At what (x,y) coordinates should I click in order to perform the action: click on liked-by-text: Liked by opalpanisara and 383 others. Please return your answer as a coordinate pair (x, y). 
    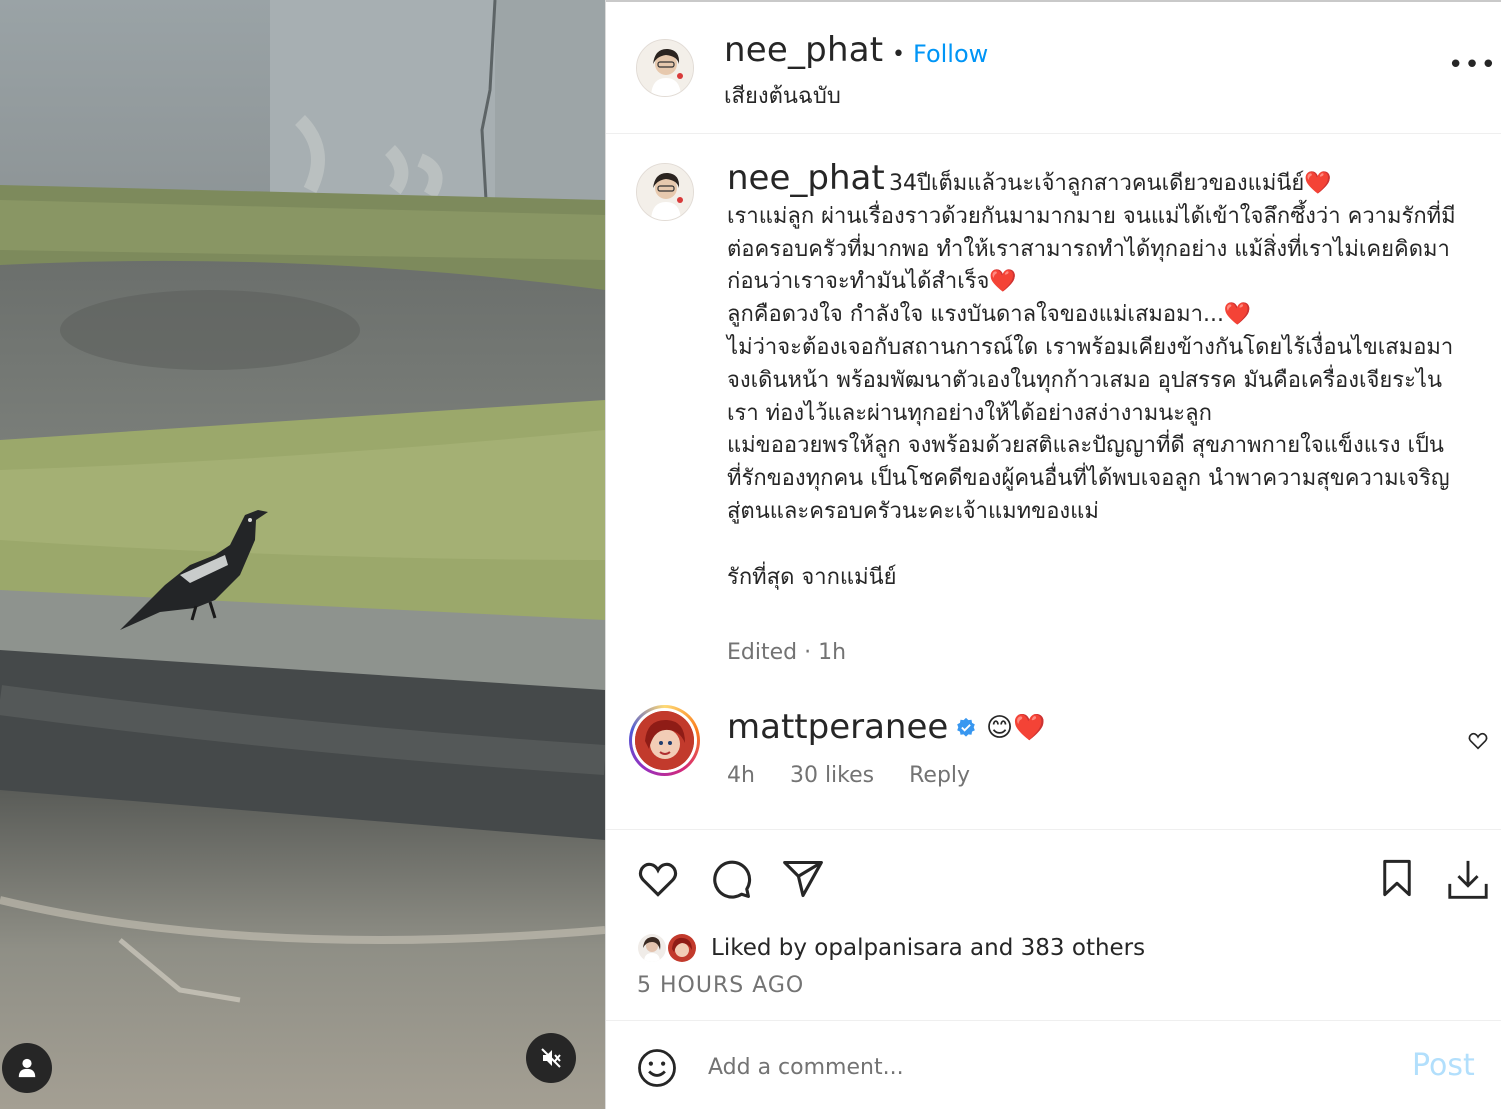
    Looking at the image, I should click on (928, 948).